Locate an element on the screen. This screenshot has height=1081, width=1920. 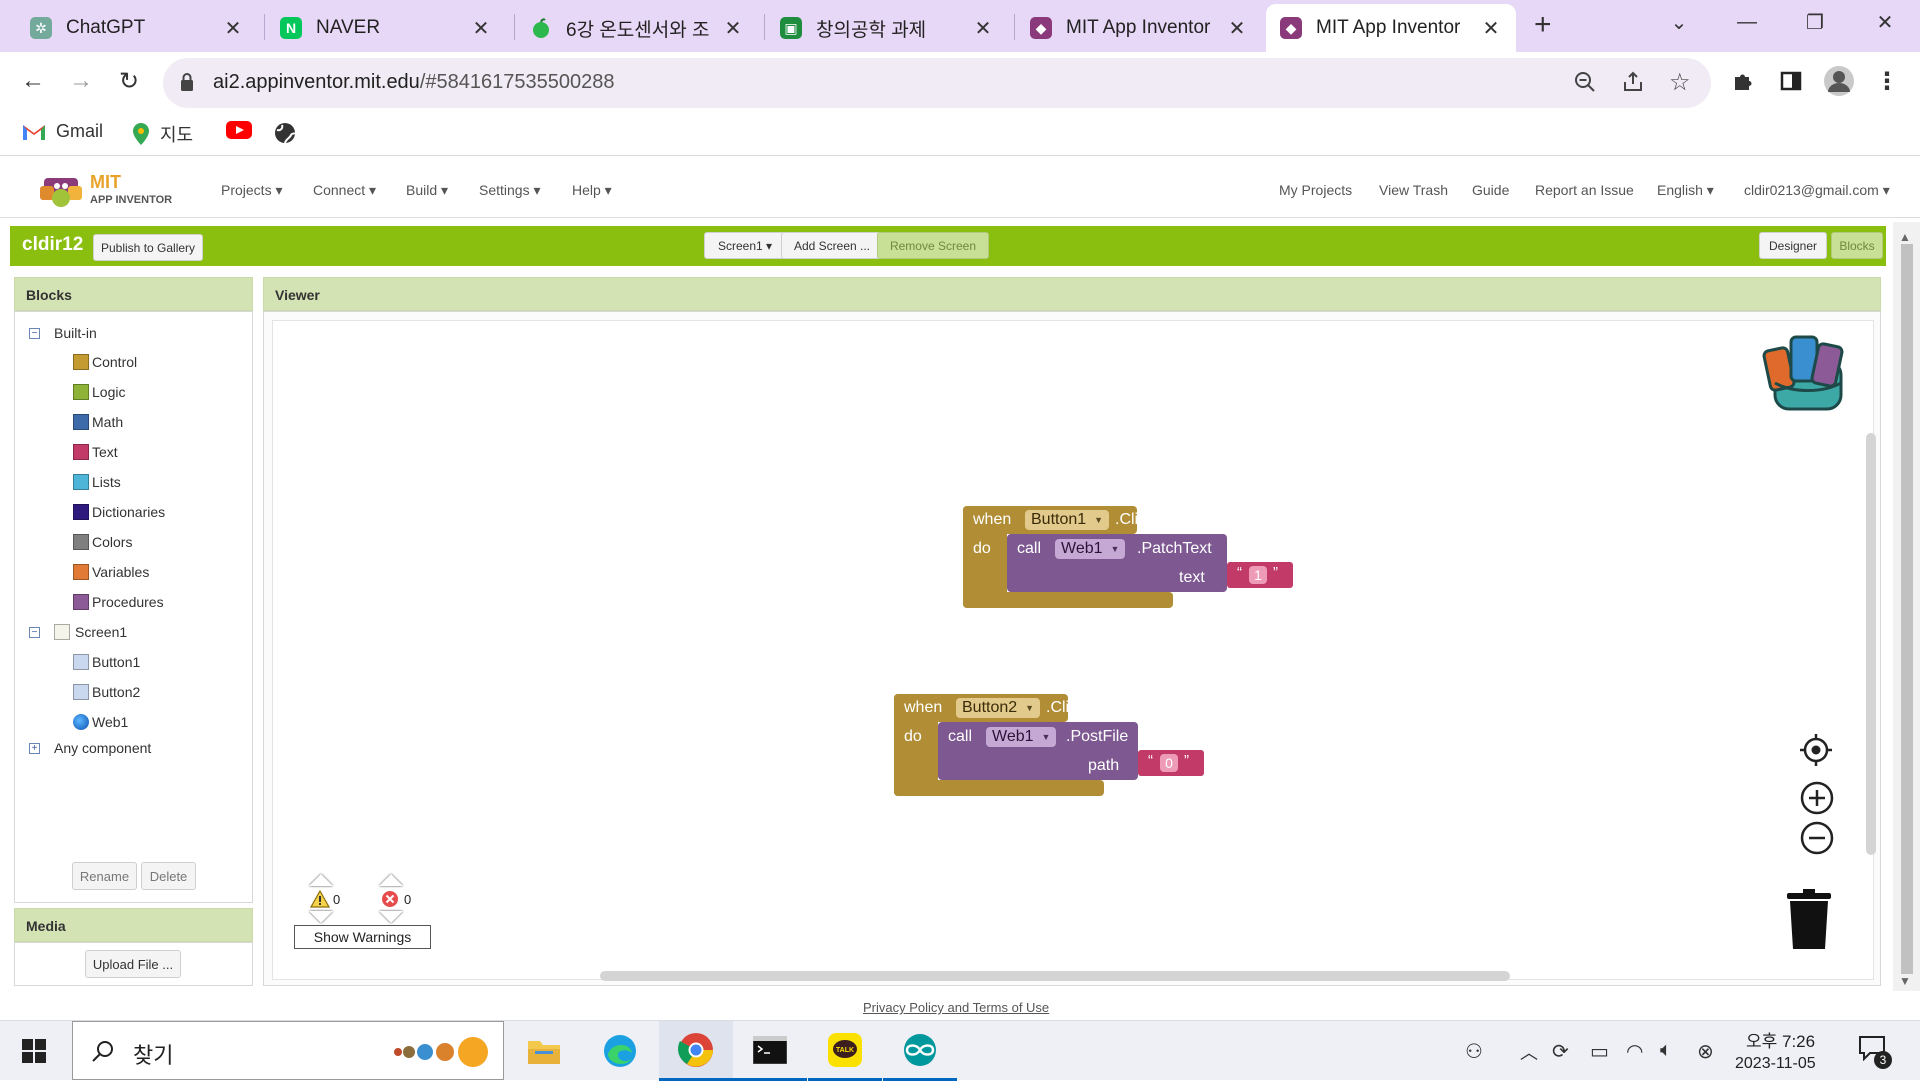
text-literal-block: “ 1 ” is located at coordinates (1260, 575).